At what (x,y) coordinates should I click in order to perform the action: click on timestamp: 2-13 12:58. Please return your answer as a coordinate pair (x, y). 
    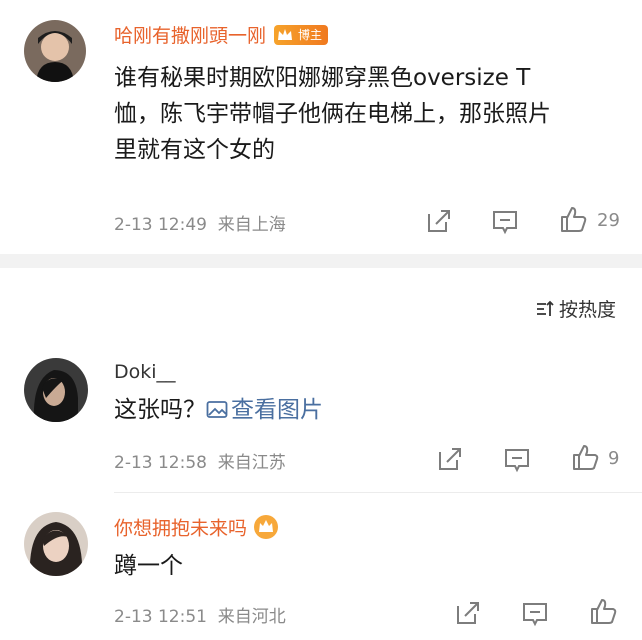
    Looking at the image, I should click on (160, 463).